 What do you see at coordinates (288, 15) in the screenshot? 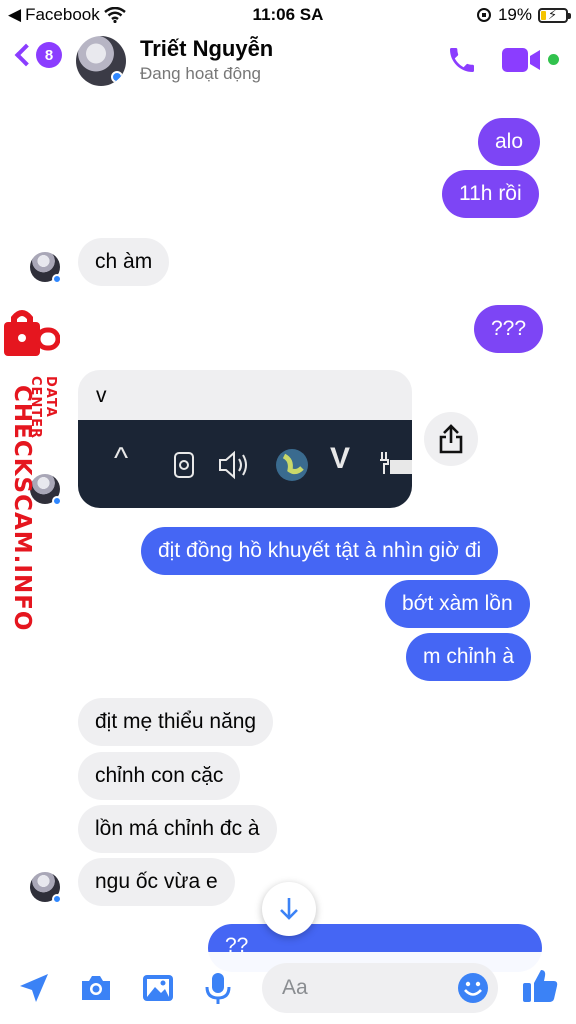
I see `status-bar: ◀ Facebook 11:06 SA 19% ⚡` at bounding box center [288, 15].